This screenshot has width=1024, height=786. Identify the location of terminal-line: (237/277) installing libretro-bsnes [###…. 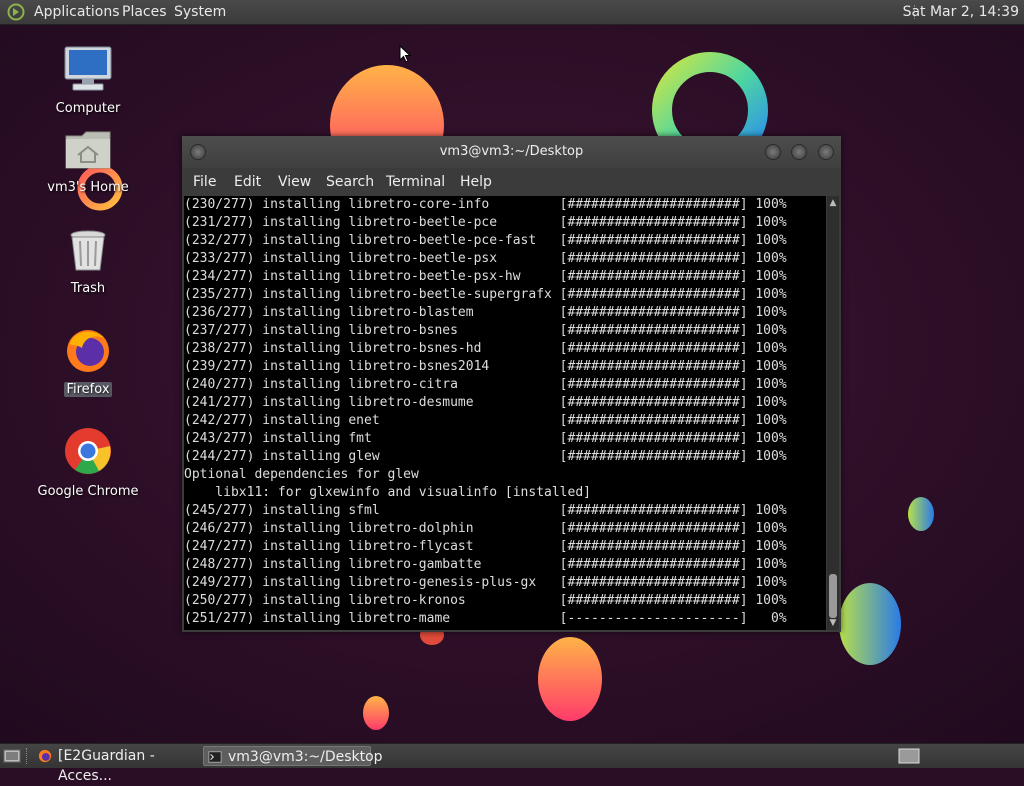
(485, 330).